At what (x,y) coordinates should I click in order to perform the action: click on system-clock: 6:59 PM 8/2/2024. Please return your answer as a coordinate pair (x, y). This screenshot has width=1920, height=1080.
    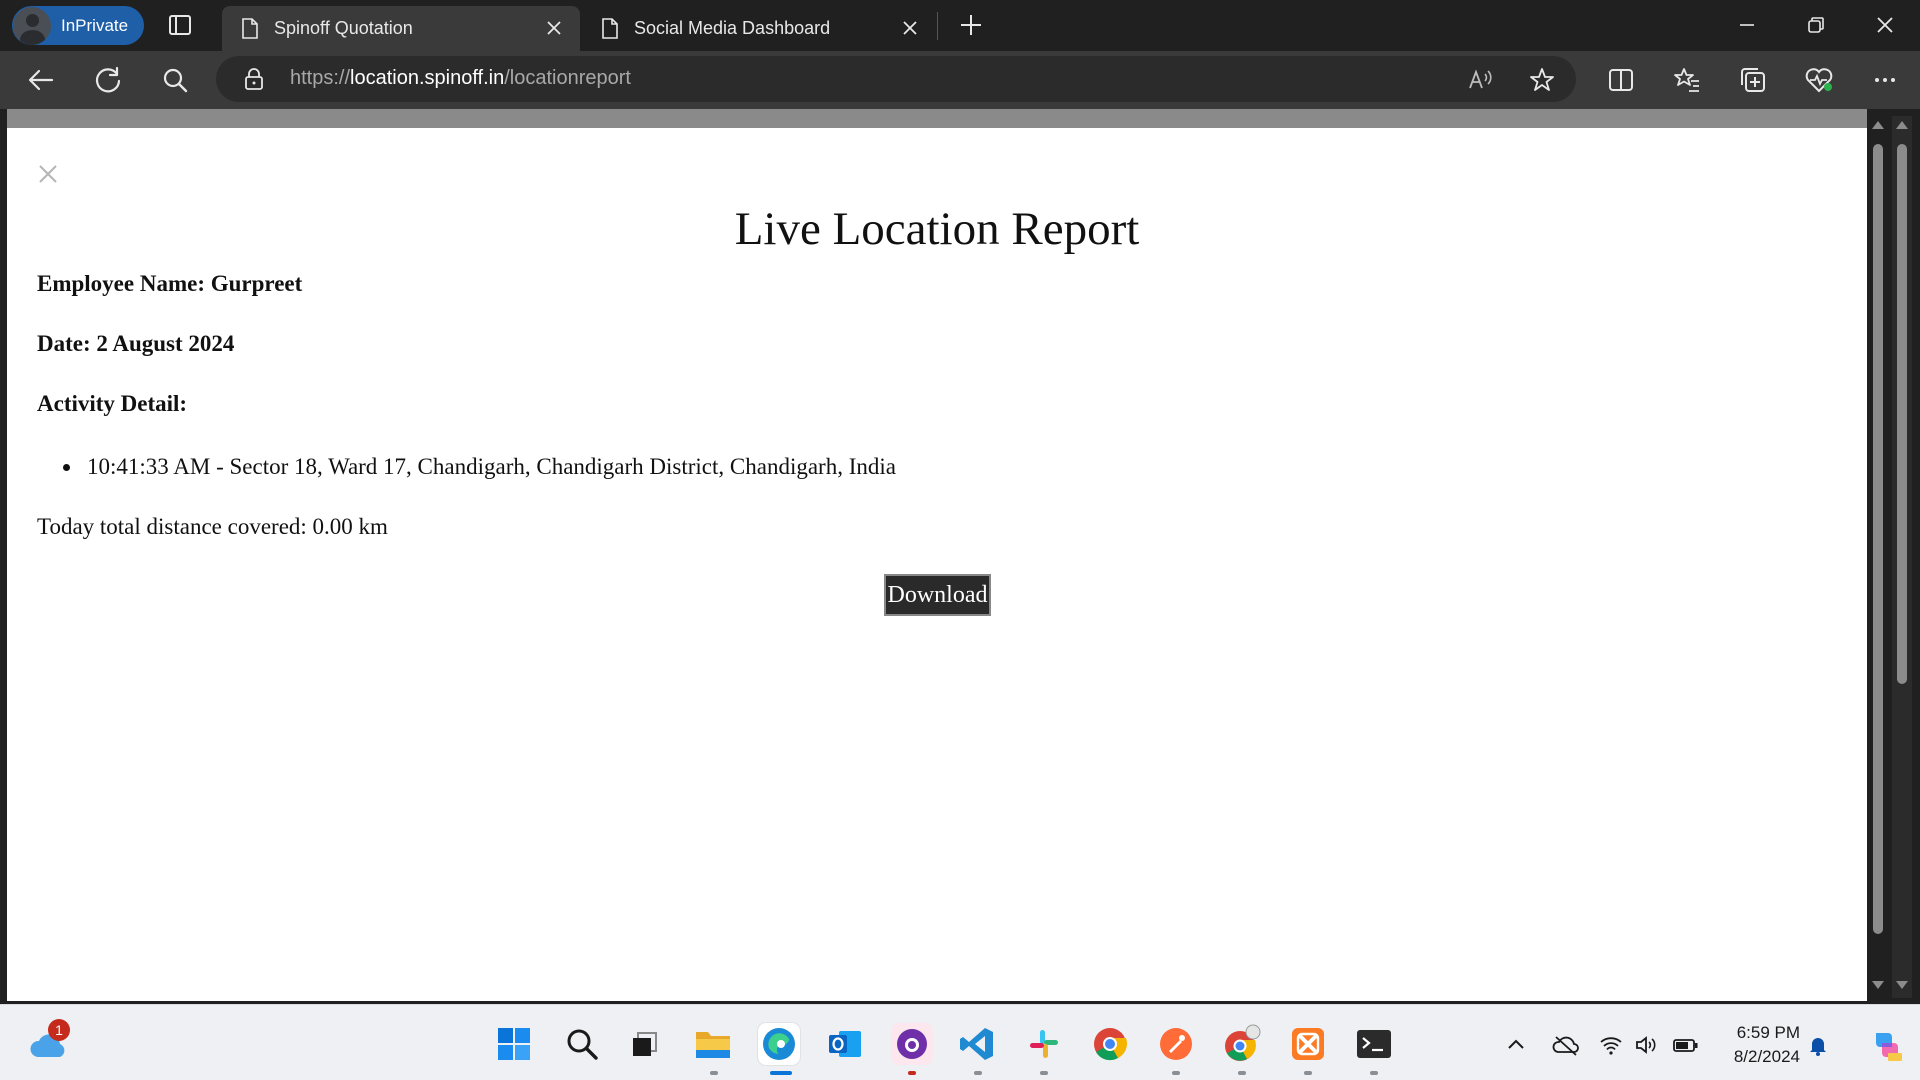
    Looking at the image, I should click on (1760, 1045).